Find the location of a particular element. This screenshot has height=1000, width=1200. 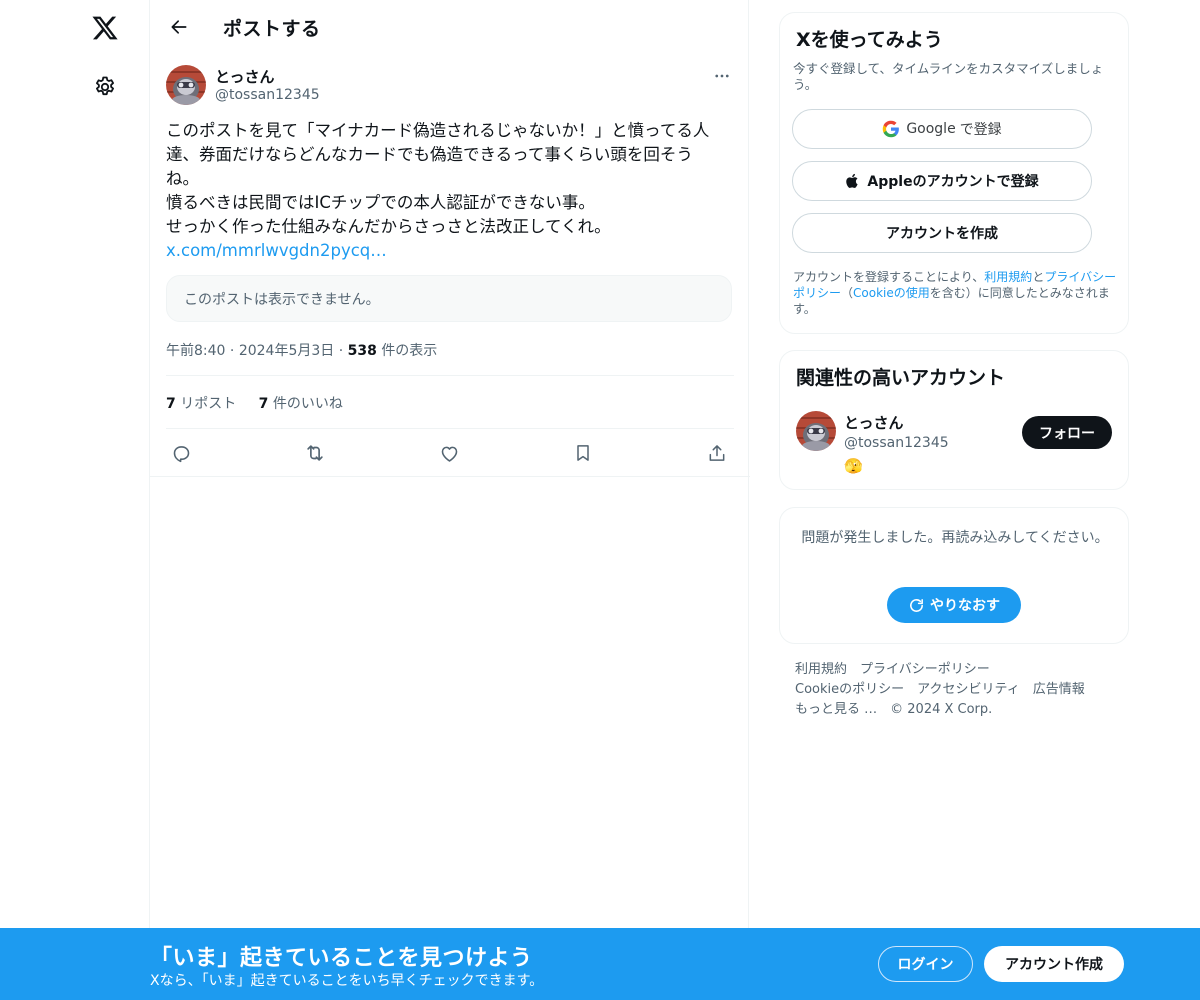

google-signup-button: Google で登録 is located at coordinates (942, 129).